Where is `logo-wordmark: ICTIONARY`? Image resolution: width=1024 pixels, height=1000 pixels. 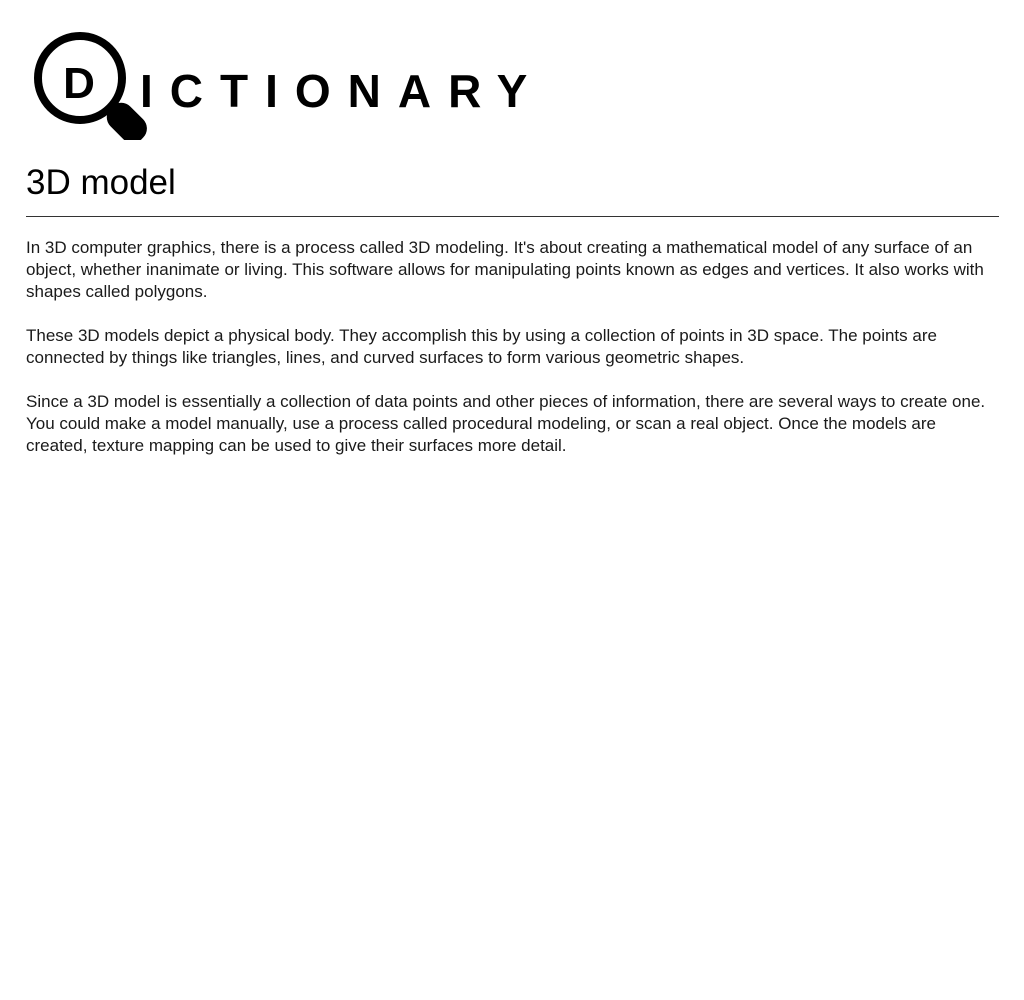 logo-wordmark: ICTIONARY is located at coordinates (342, 91).